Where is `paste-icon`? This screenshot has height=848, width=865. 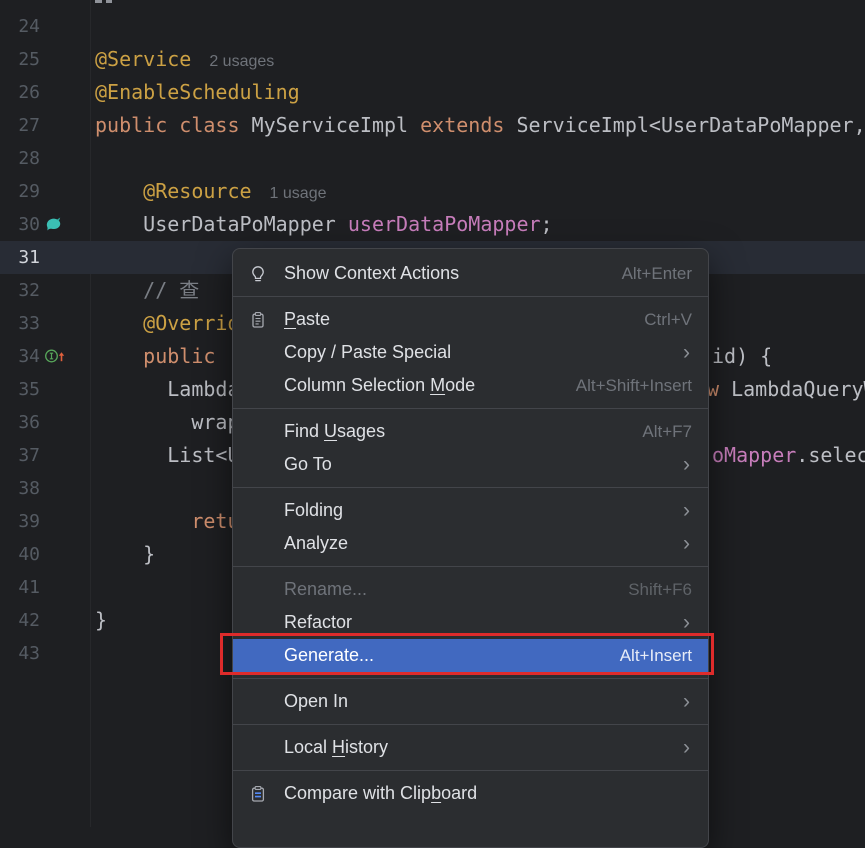
paste-icon is located at coordinates (262, 320).